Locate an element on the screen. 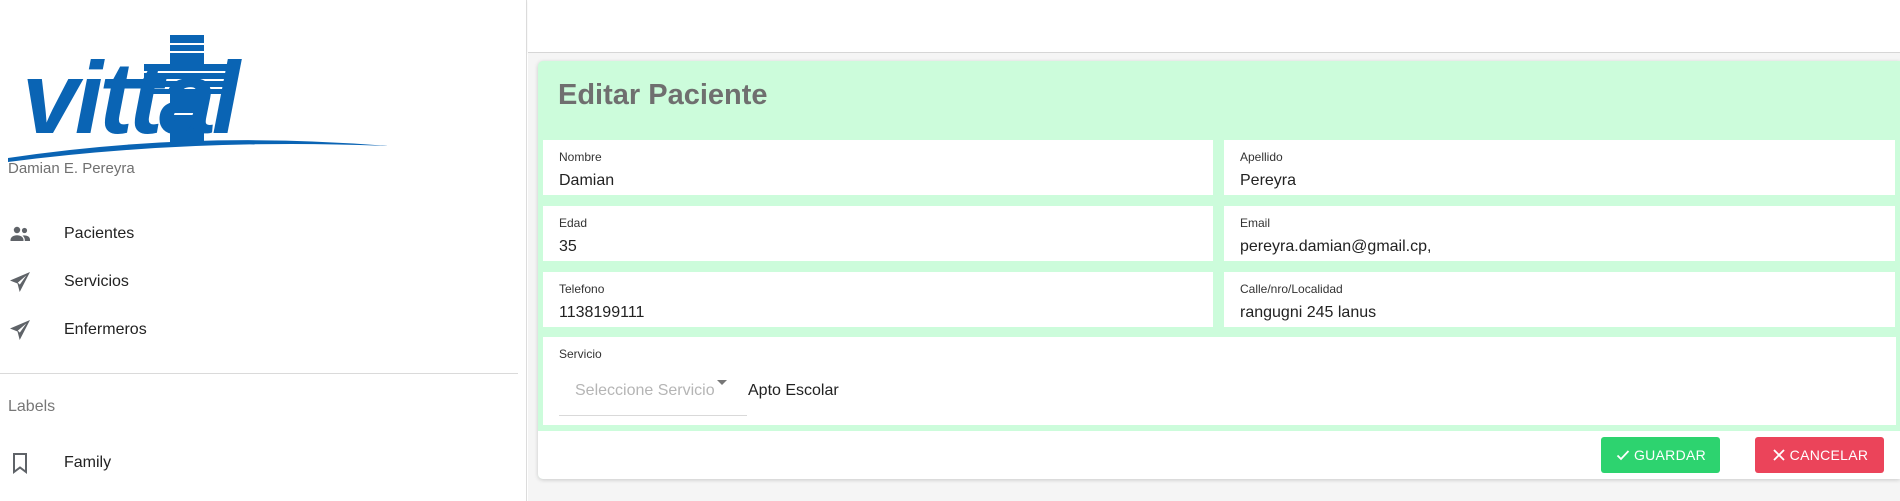  sidebar-item-pacientes: Pacientes is located at coordinates (259, 234).